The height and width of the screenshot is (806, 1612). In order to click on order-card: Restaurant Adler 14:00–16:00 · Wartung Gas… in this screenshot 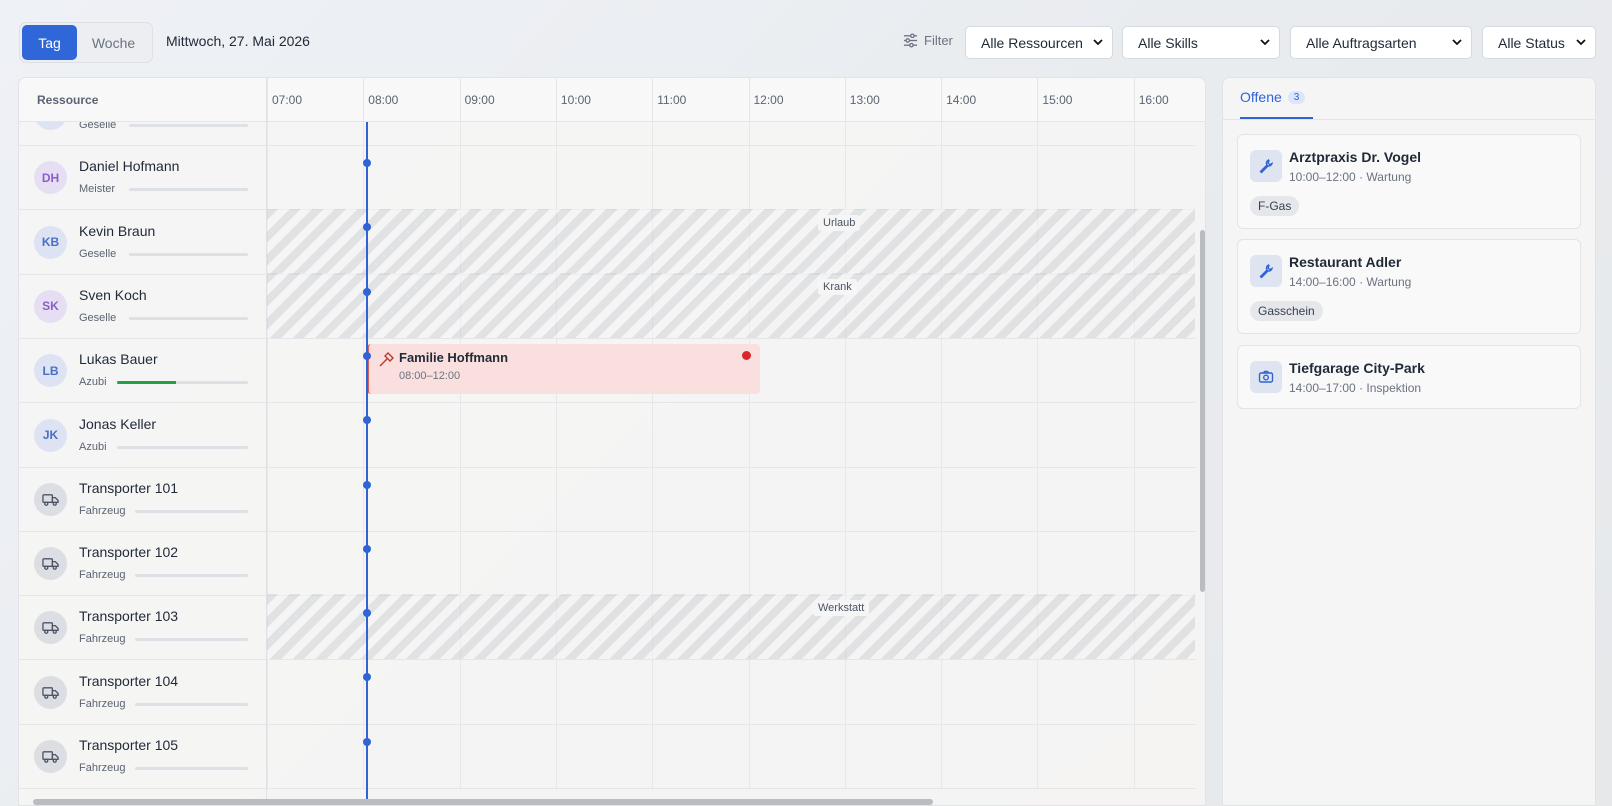, I will do `click(1409, 286)`.